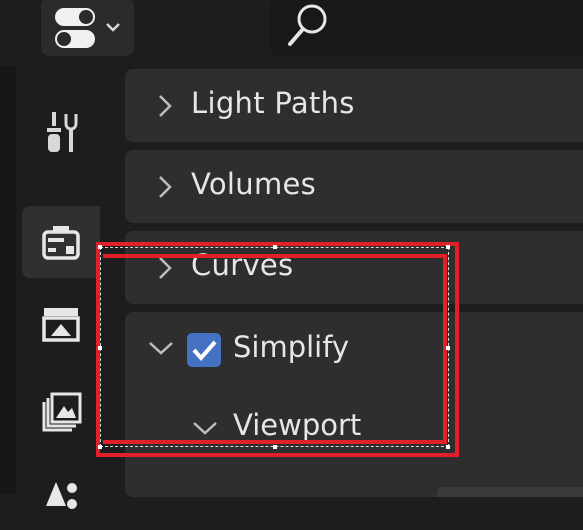 The image size is (583, 530). What do you see at coordinates (307, 25) in the screenshot?
I see `search-icon` at bounding box center [307, 25].